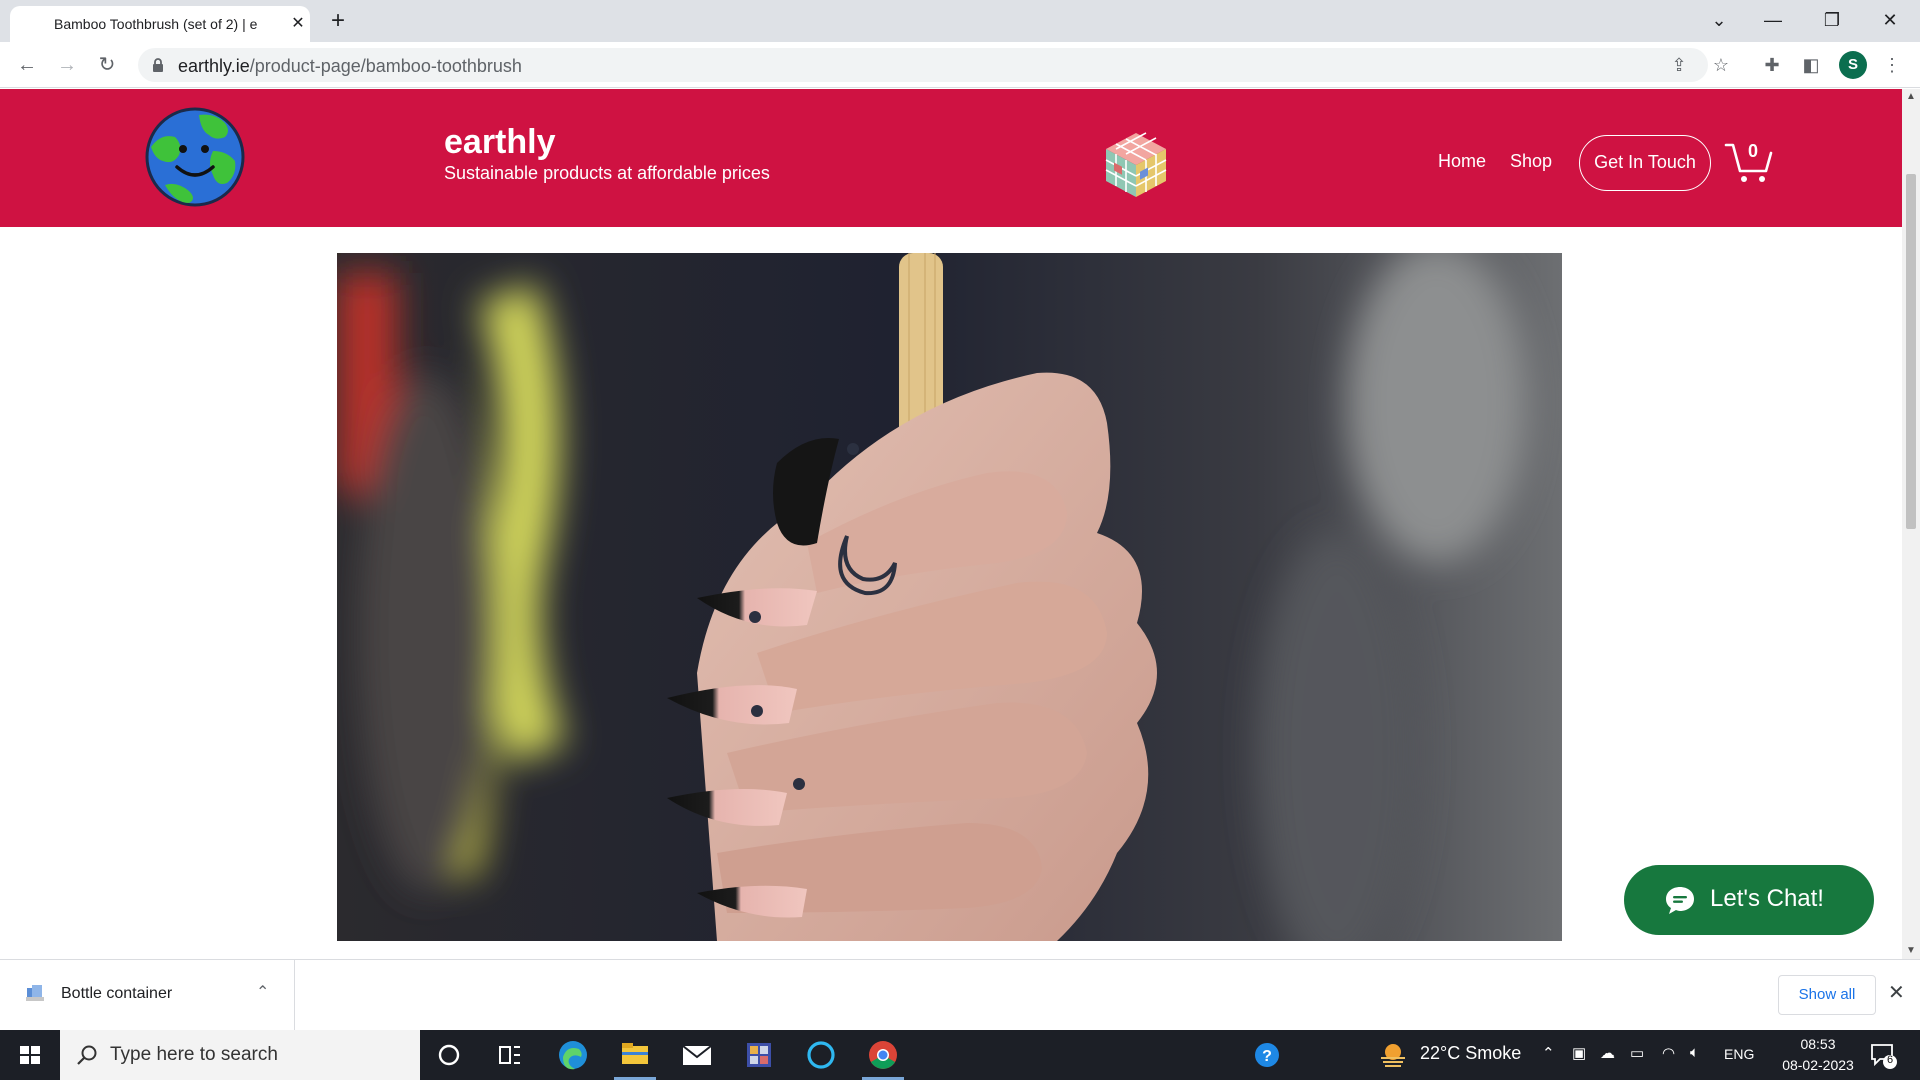 This screenshot has width=1920, height=1085. Describe the element at coordinates (1767, 898) in the screenshot. I see `chat-label: Let's Chat!` at that location.